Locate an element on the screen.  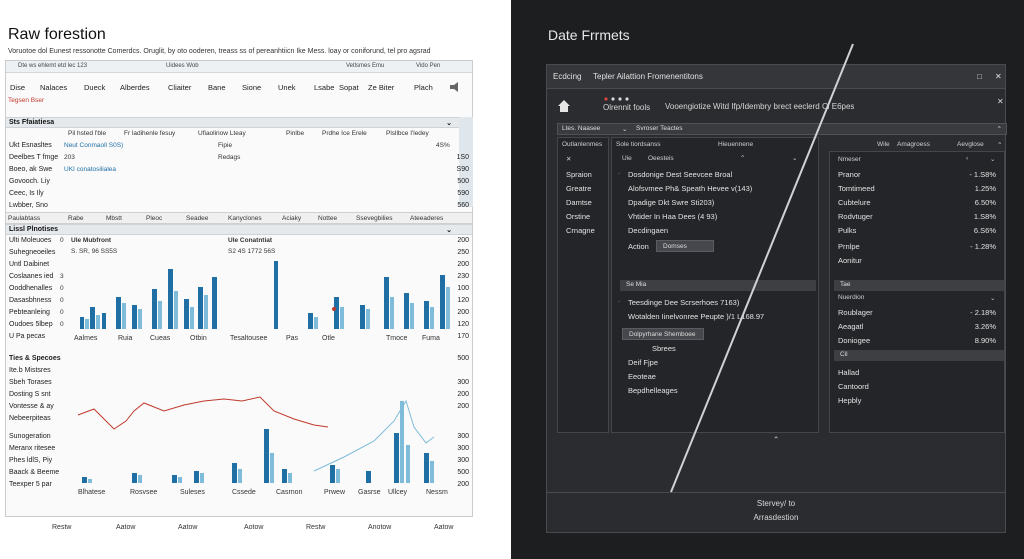
row-number: 120 is located at coordinates (463, 324).